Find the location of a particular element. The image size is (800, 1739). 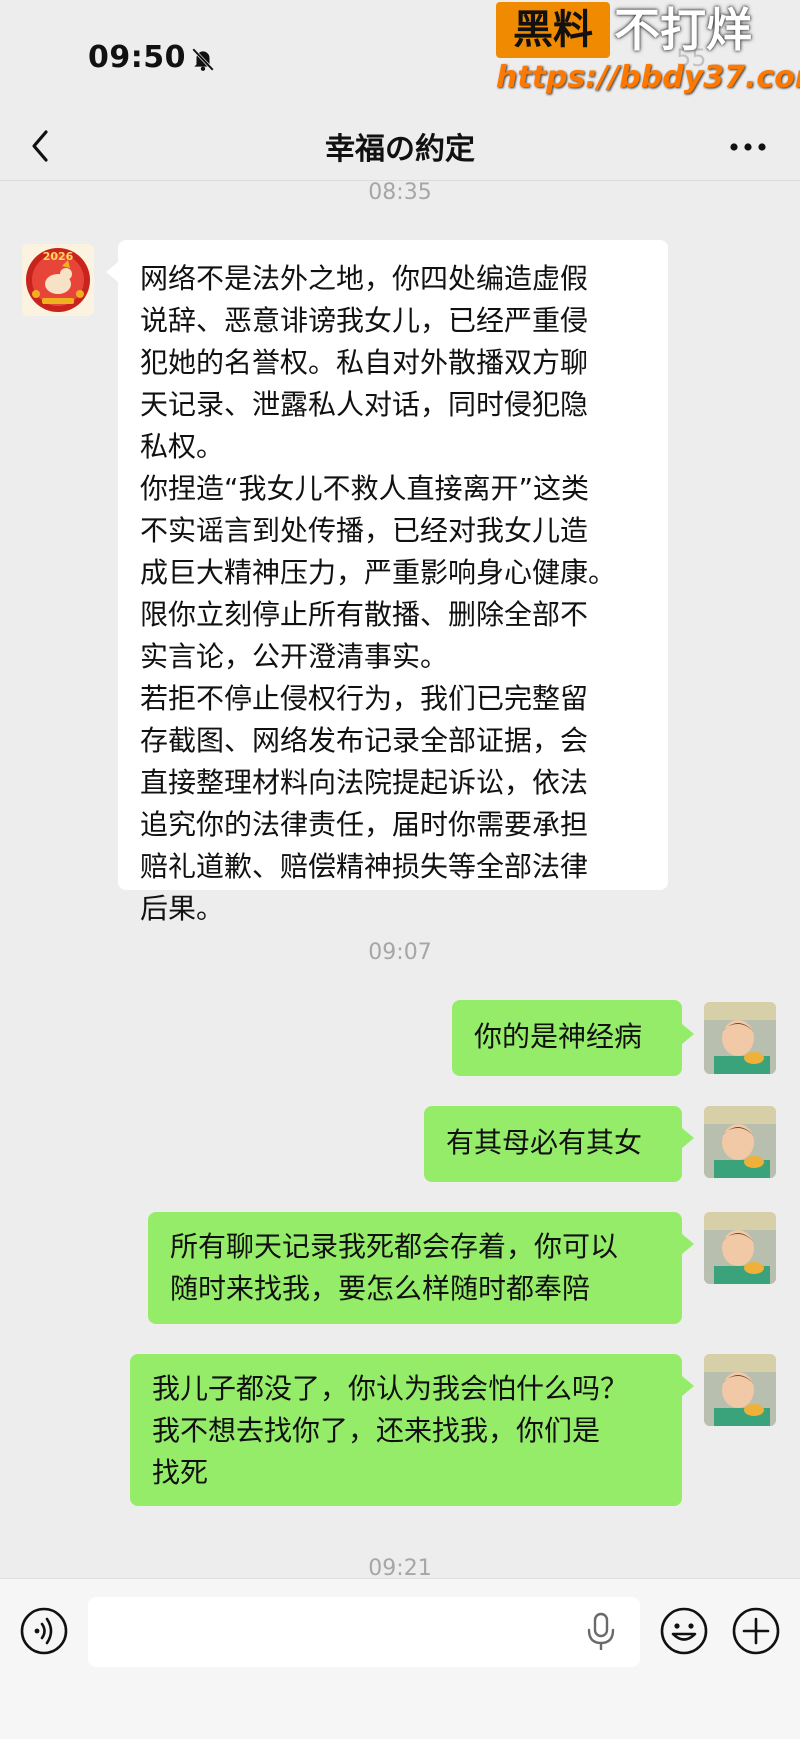

input-bar is located at coordinates (400, 1658).